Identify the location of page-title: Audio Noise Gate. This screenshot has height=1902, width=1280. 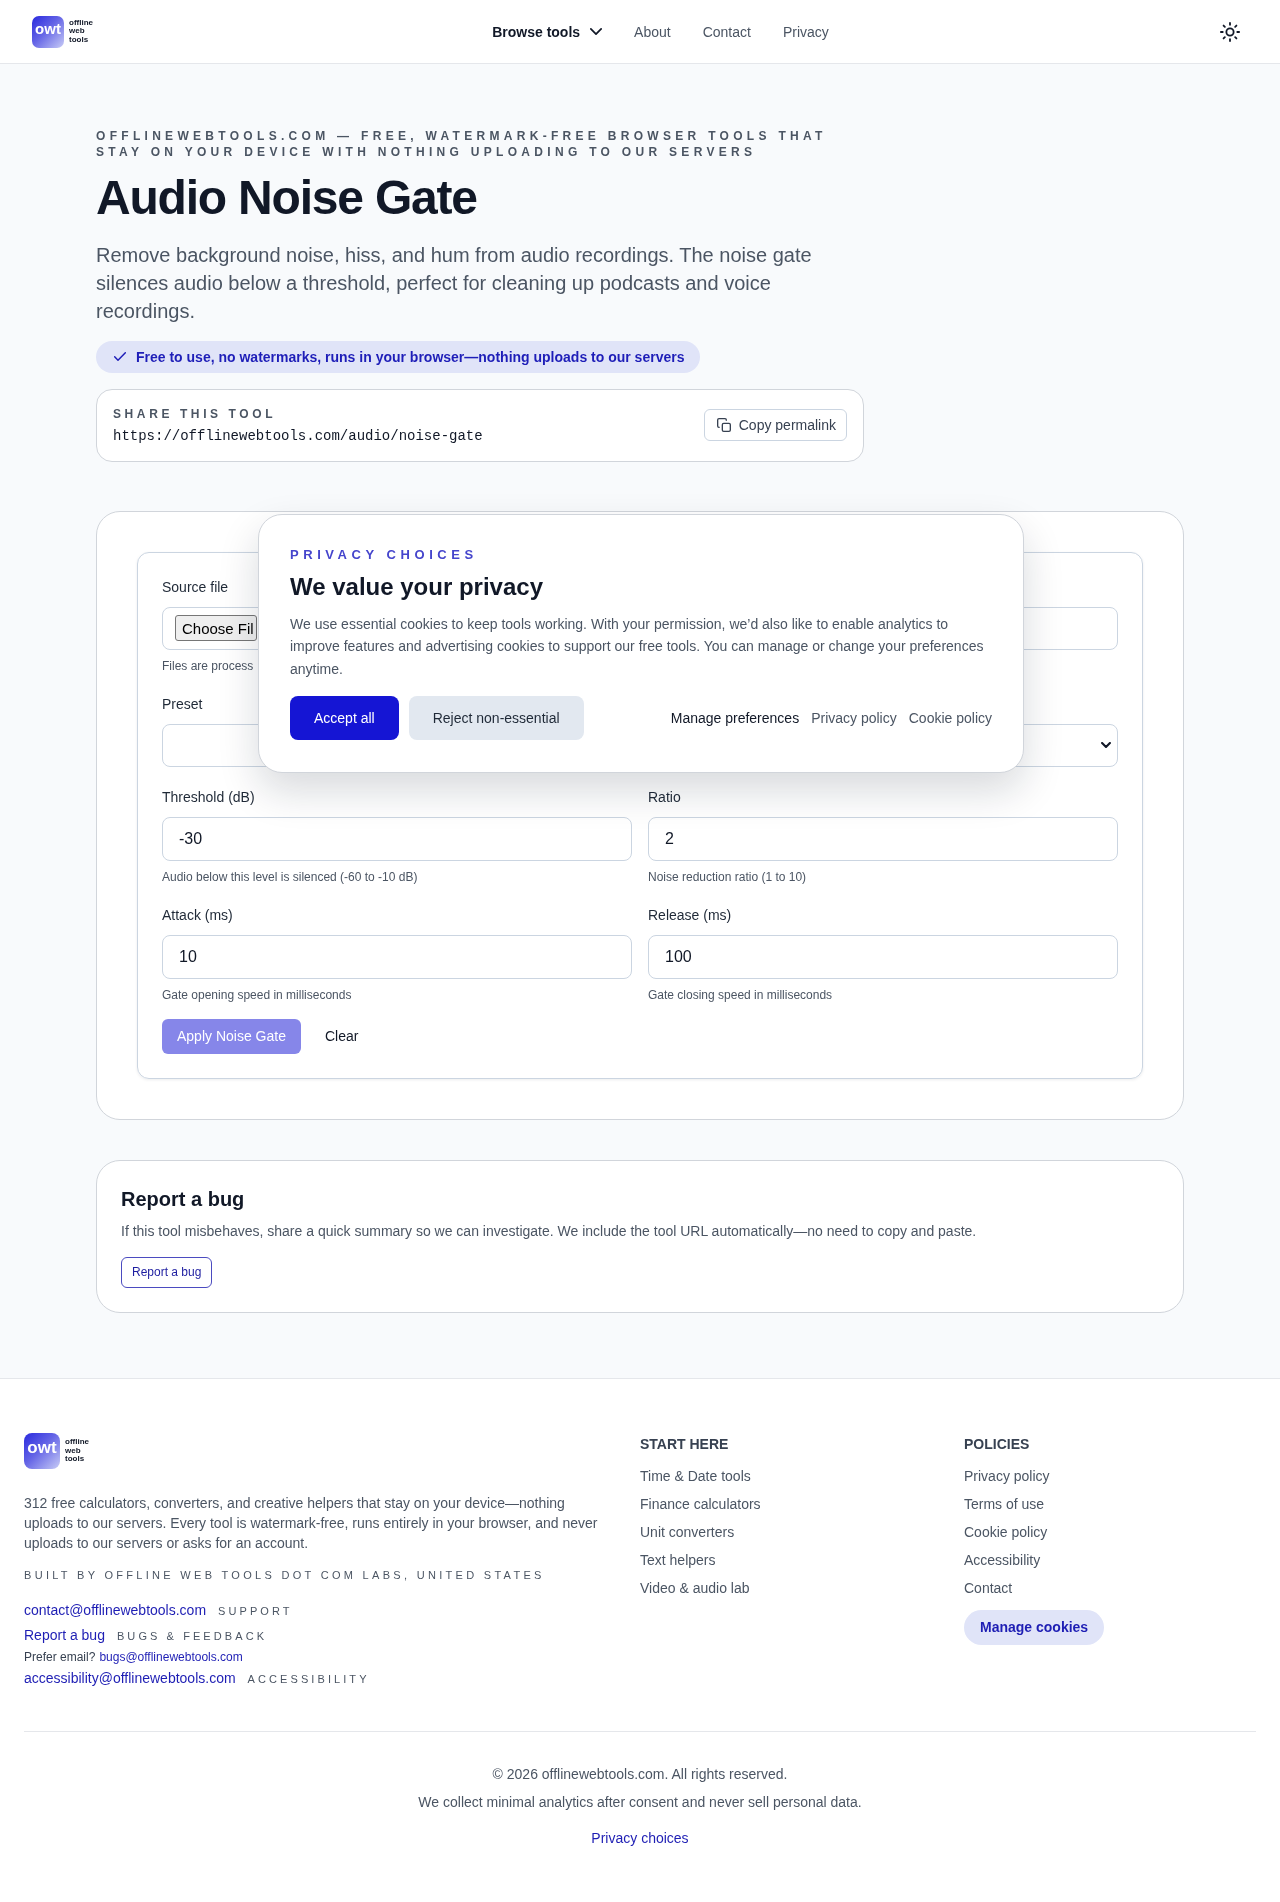
(287, 198).